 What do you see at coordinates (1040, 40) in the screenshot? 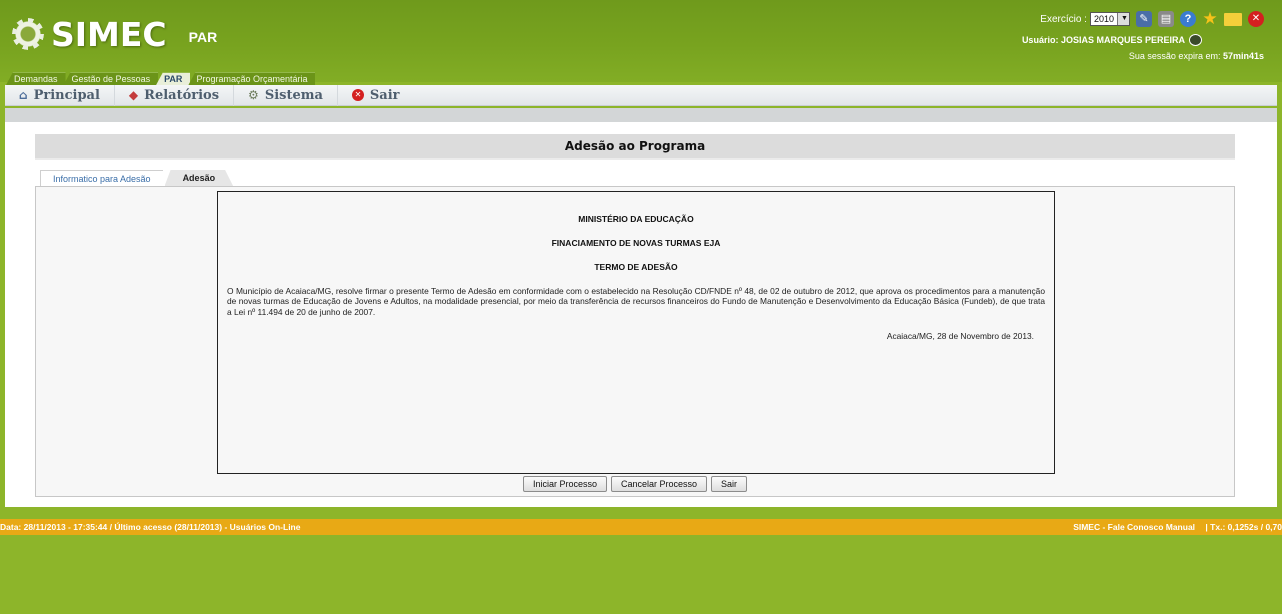
I see `usuario-label: Usuário:` at bounding box center [1040, 40].